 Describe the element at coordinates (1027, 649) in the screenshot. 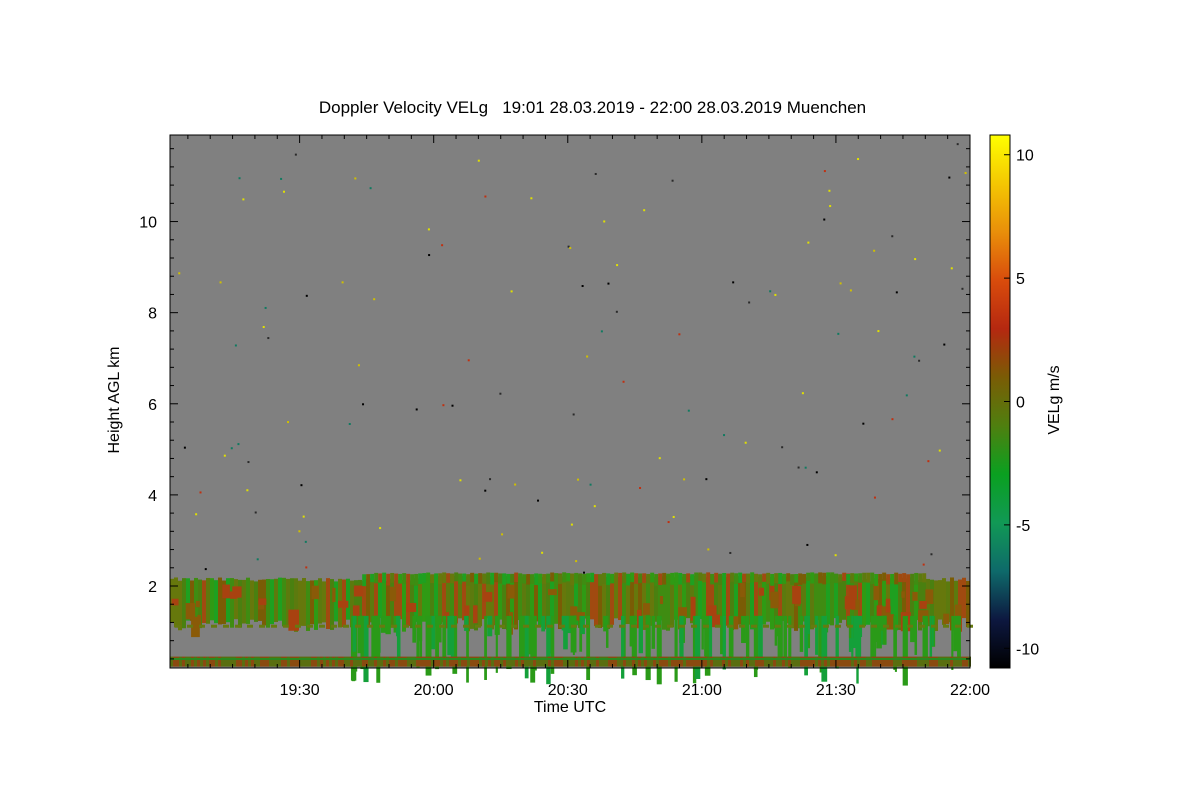

I see `colorbar-tick-label: -10` at that location.